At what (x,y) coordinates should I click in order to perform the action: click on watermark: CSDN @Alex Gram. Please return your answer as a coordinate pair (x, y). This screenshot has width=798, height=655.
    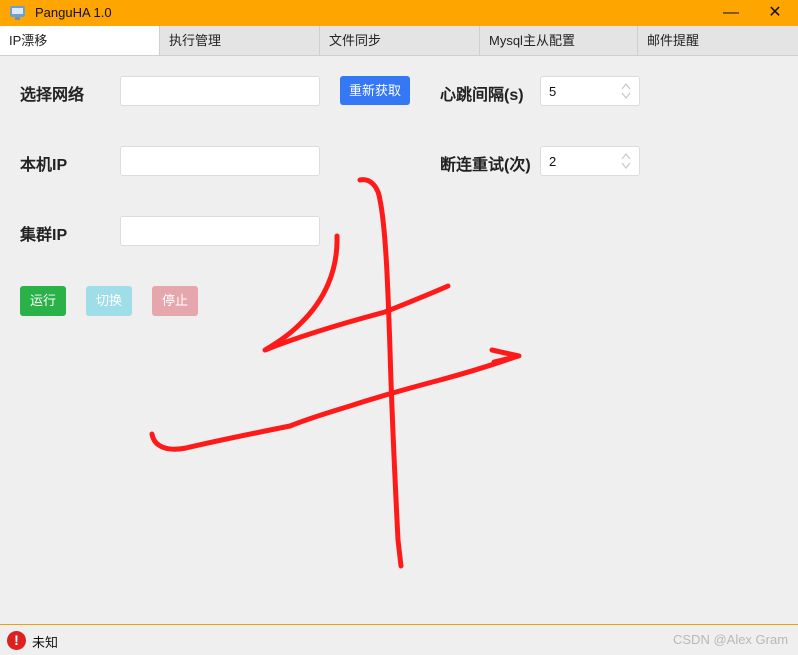
    Looking at the image, I should click on (731, 639).